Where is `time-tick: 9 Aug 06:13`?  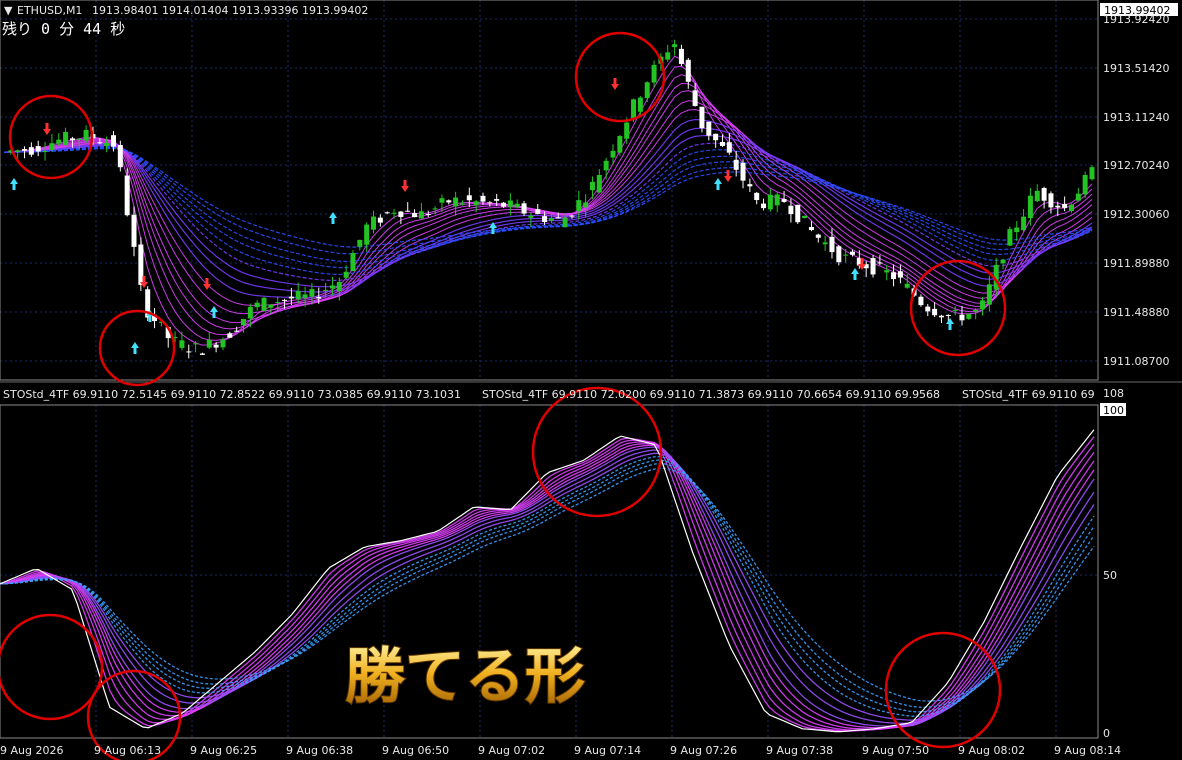
time-tick: 9 Aug 06:13 is located at coordinates (127, 750).